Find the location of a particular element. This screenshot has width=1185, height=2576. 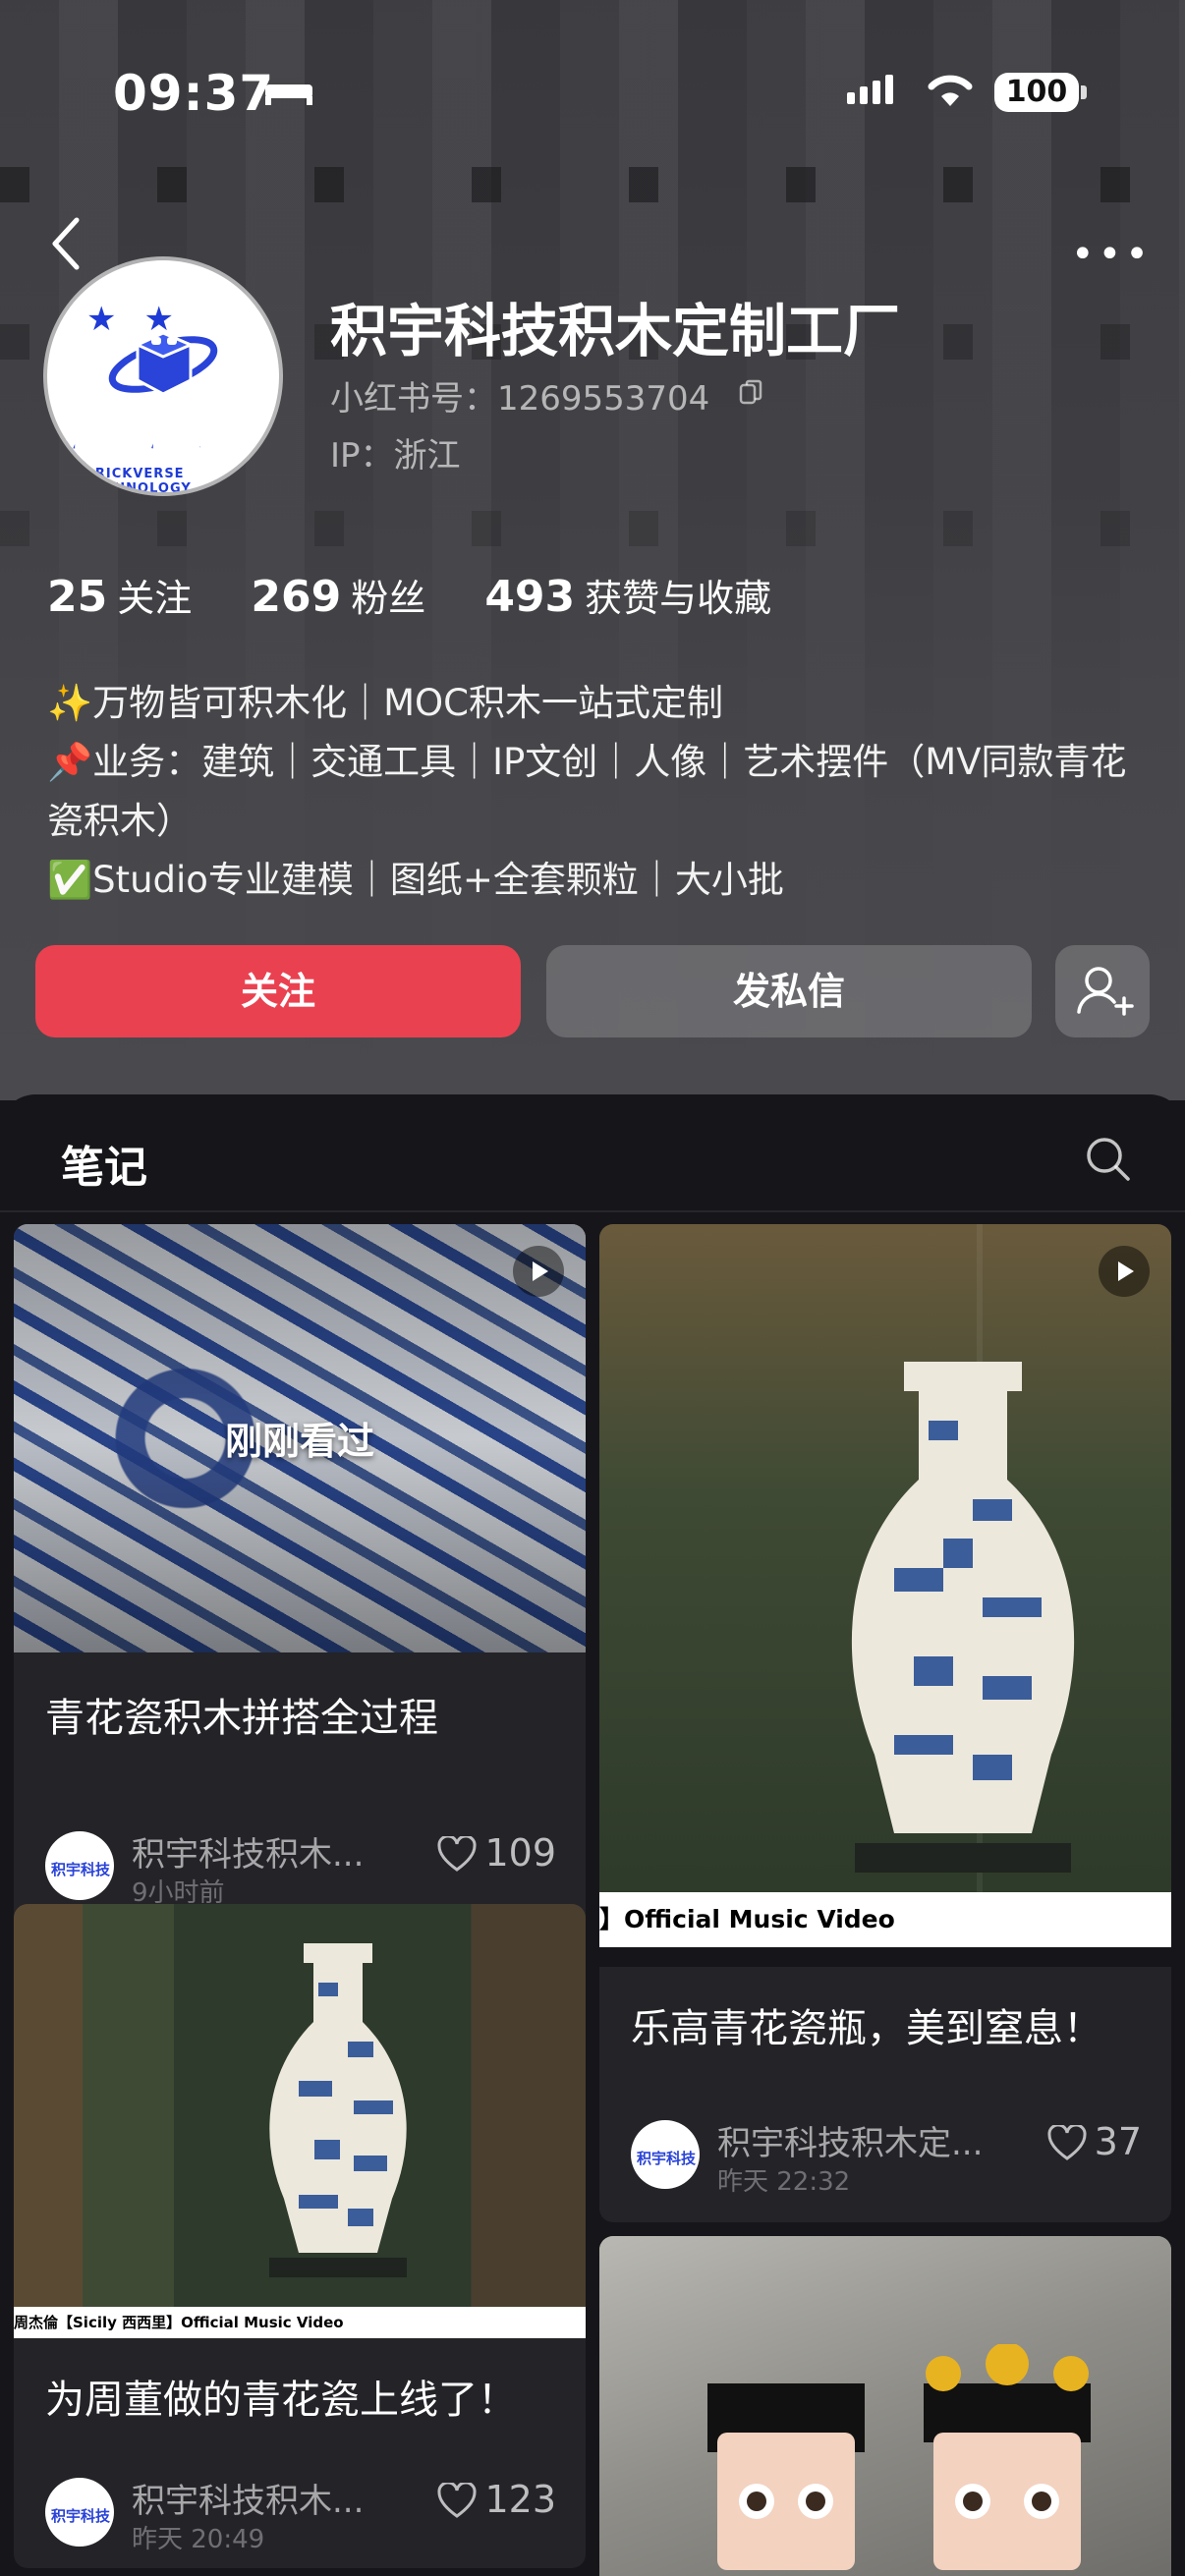

like-count: 37 is located at coordinates (1095, 2141).